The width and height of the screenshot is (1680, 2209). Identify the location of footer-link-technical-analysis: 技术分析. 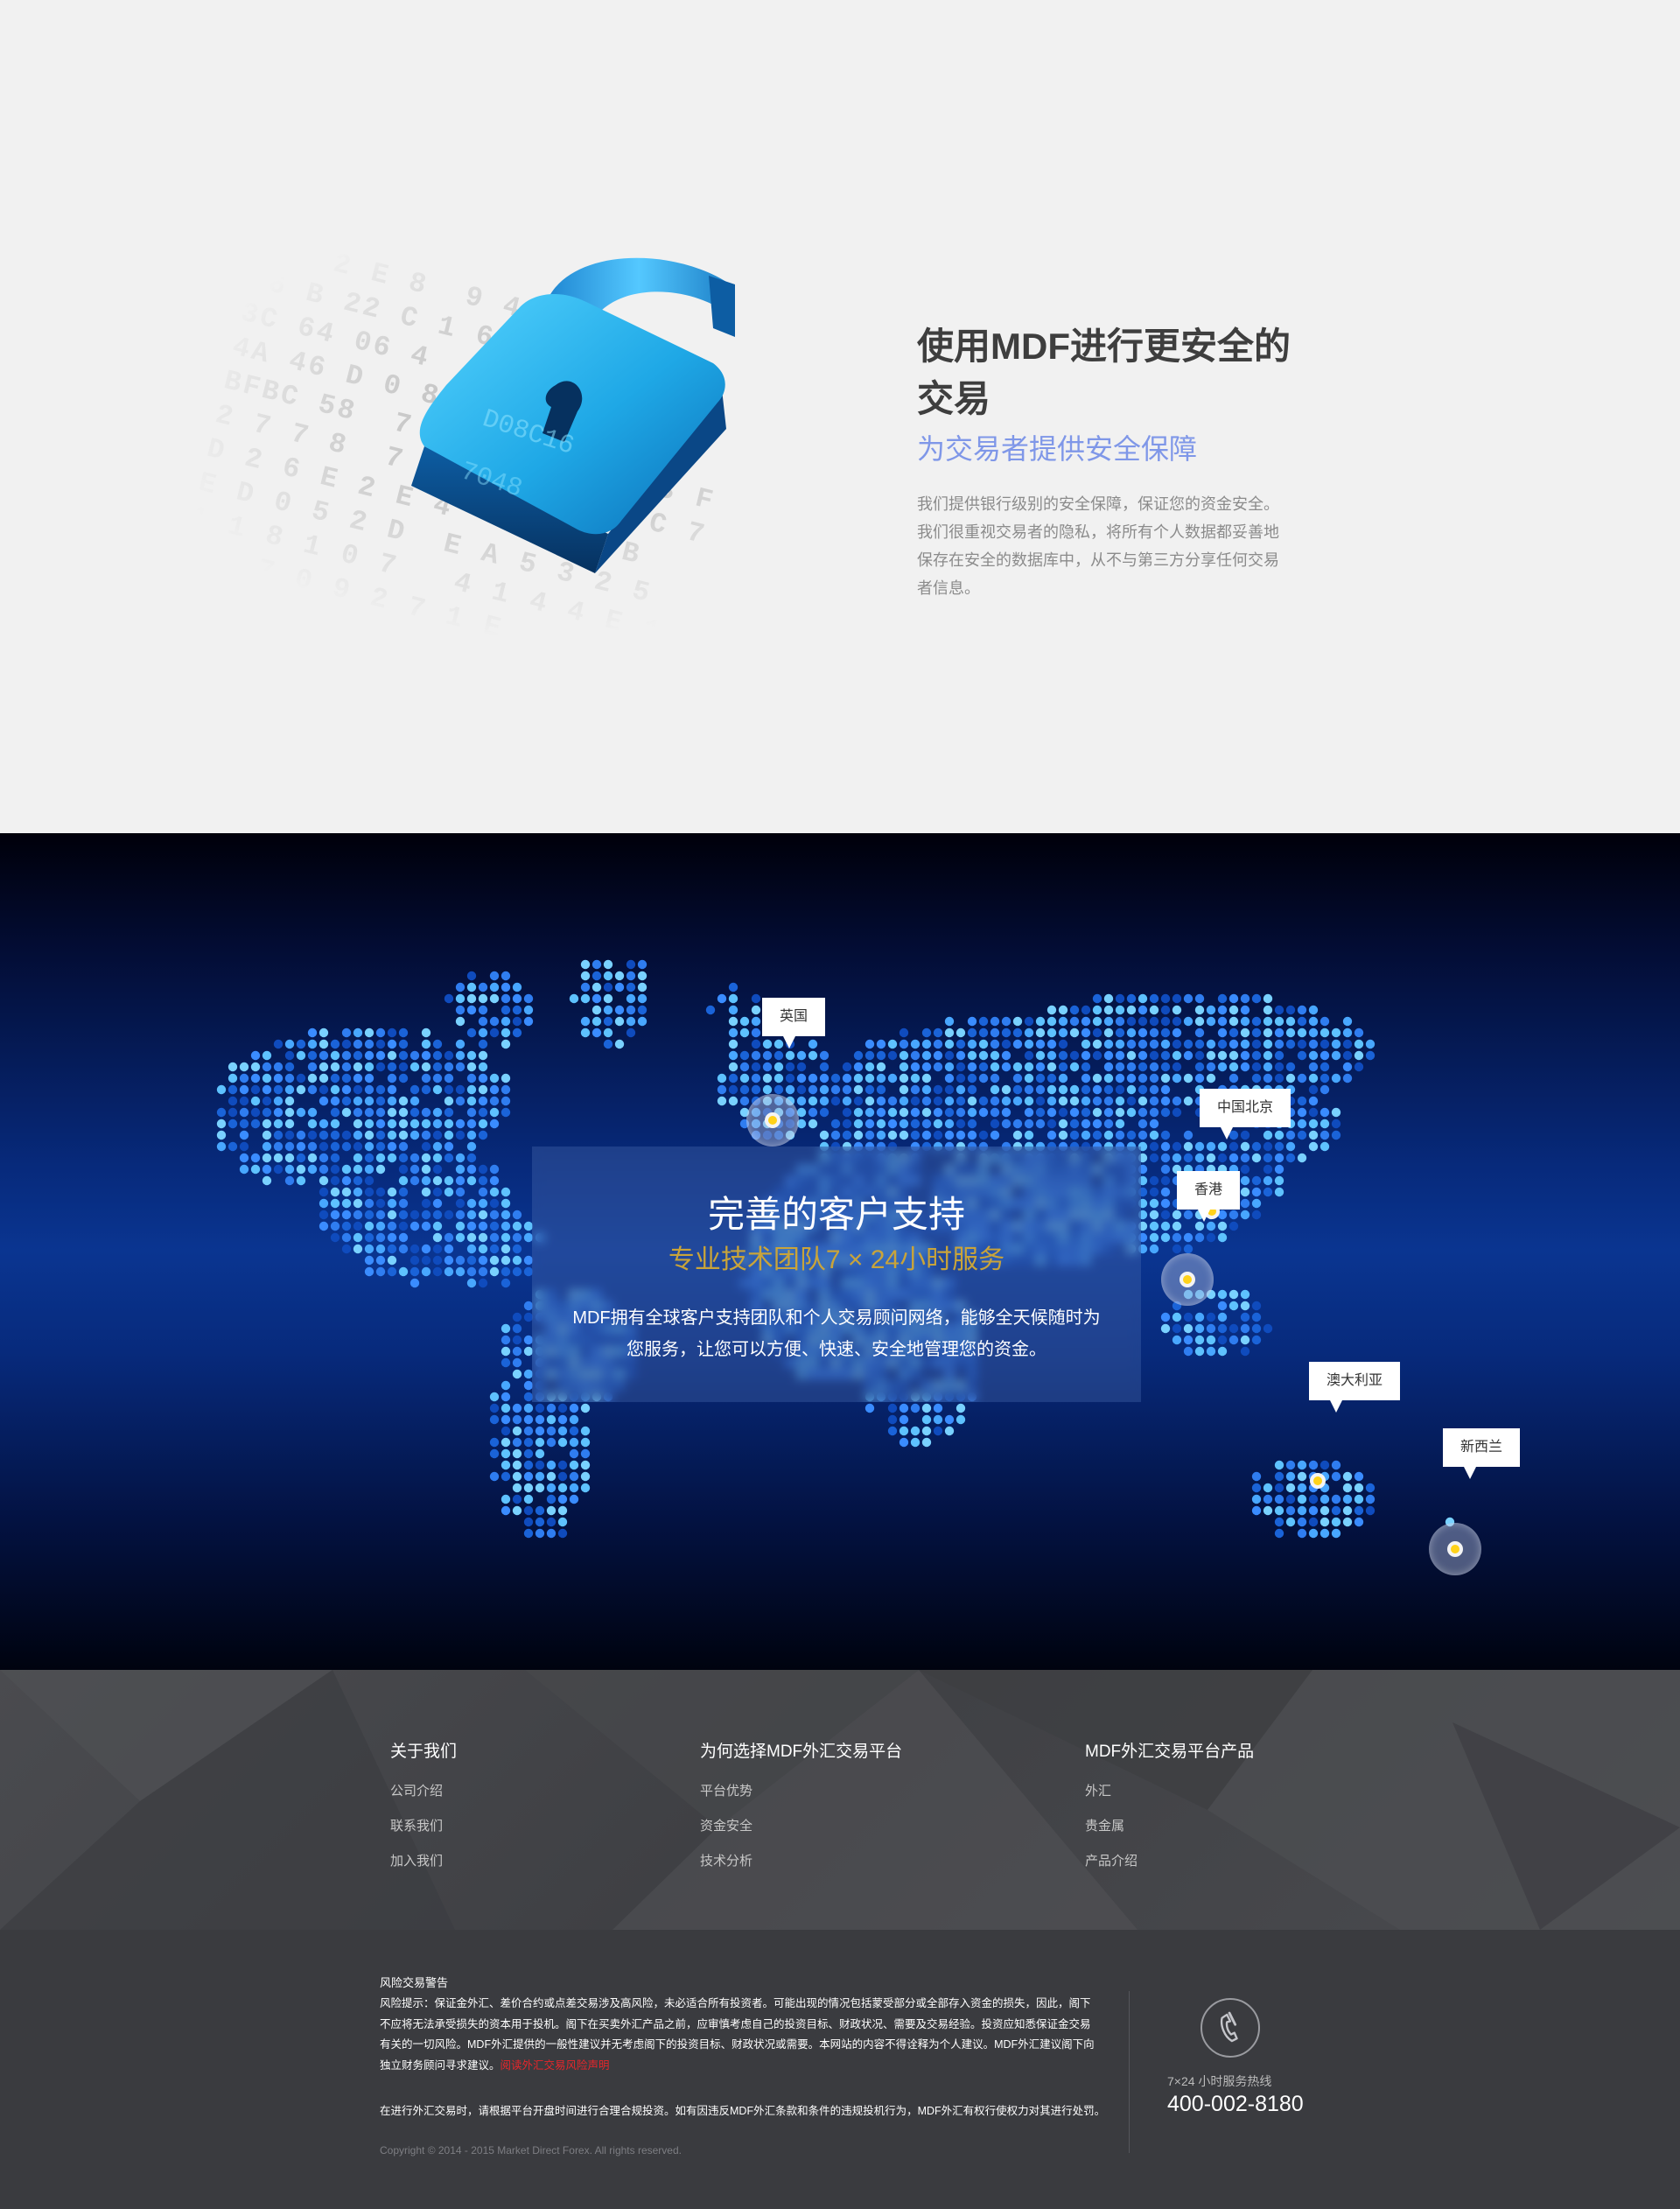
(801, 1861).